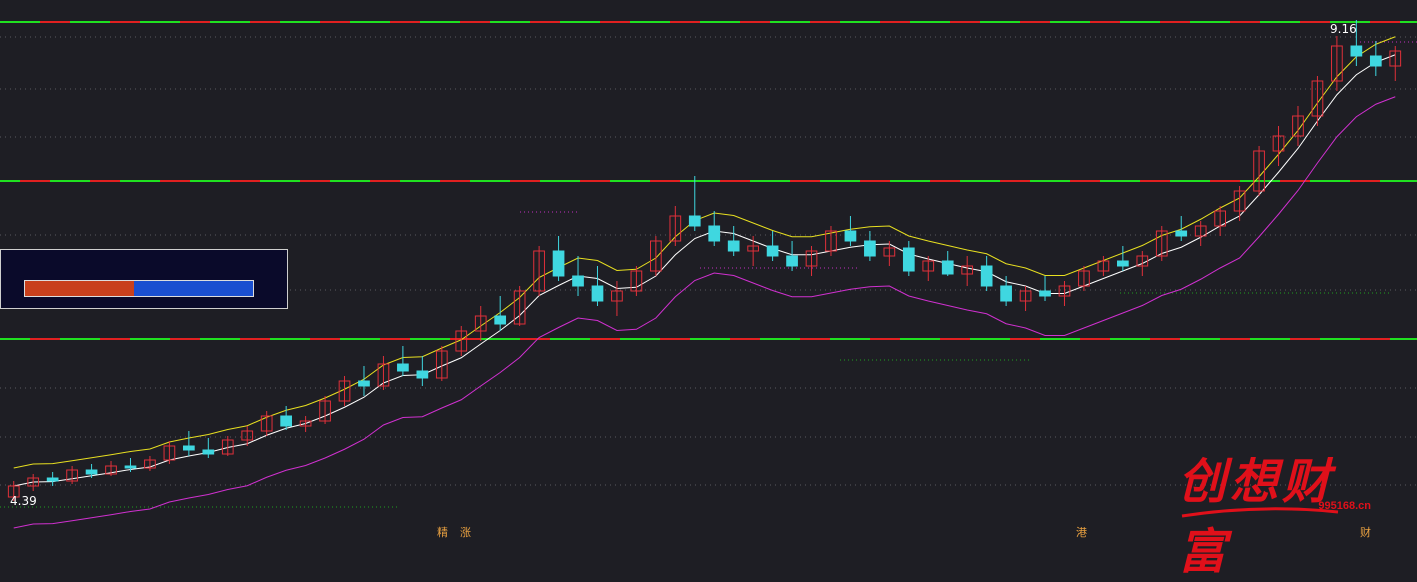  I want to click on watermark-site: 995168.cn, so click(1344, 506).